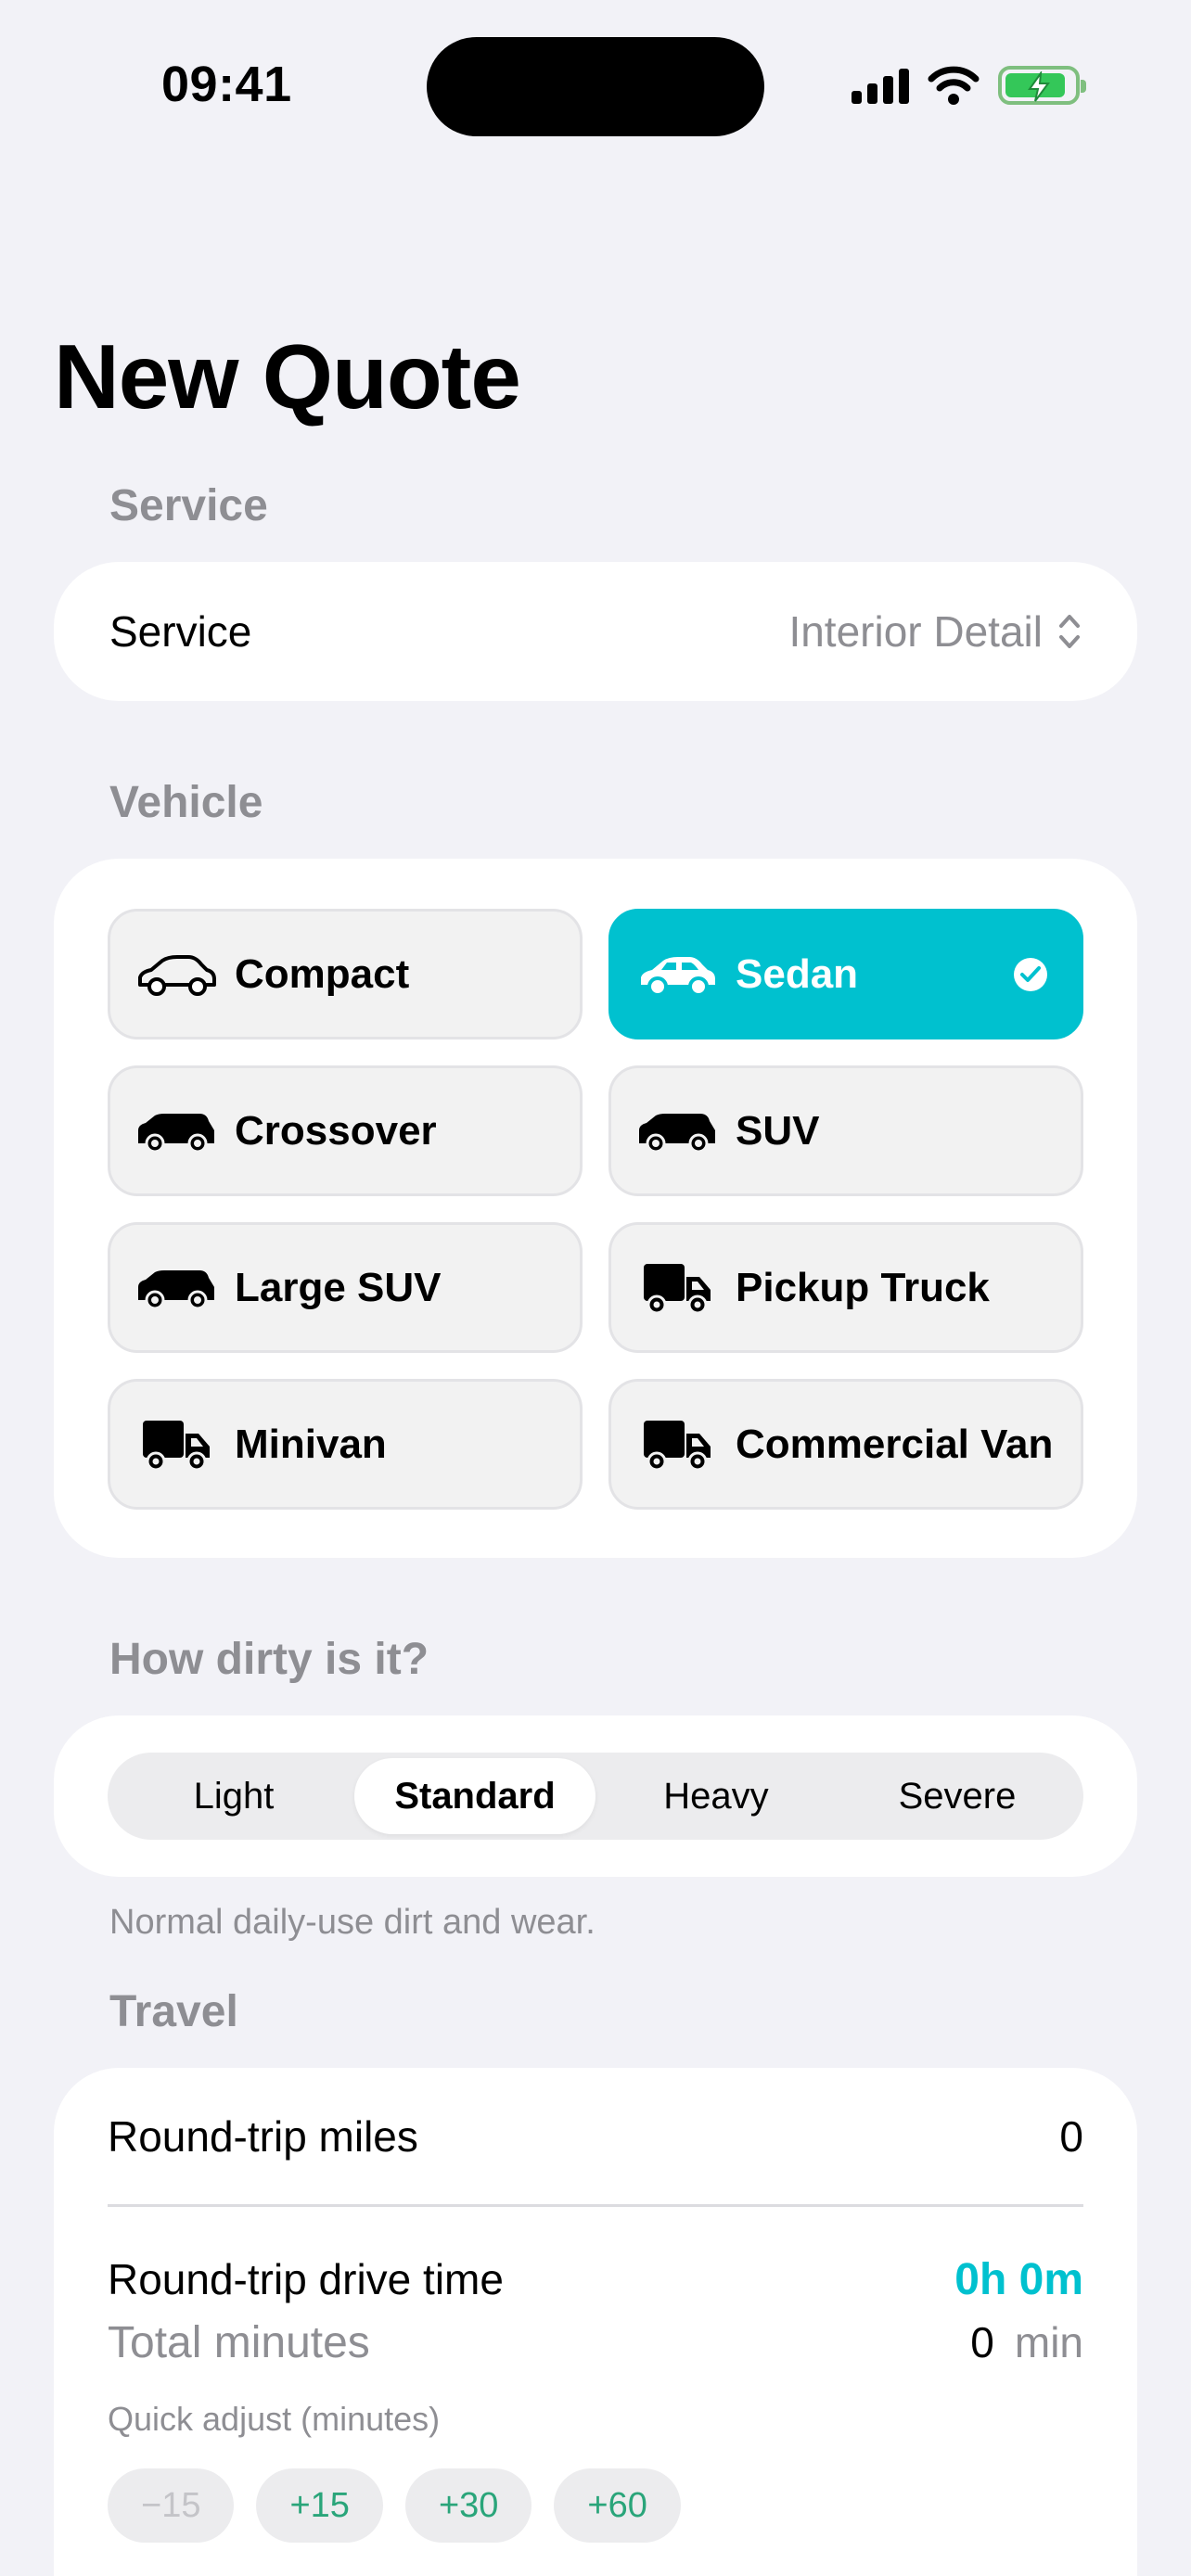 This screenshot has height=2576, width=1191. What do you see at coordinates (1018, 2279) in the screenshot?
I see `drive-time-value: 0h 0m` at bounding box center [1018, 2279].